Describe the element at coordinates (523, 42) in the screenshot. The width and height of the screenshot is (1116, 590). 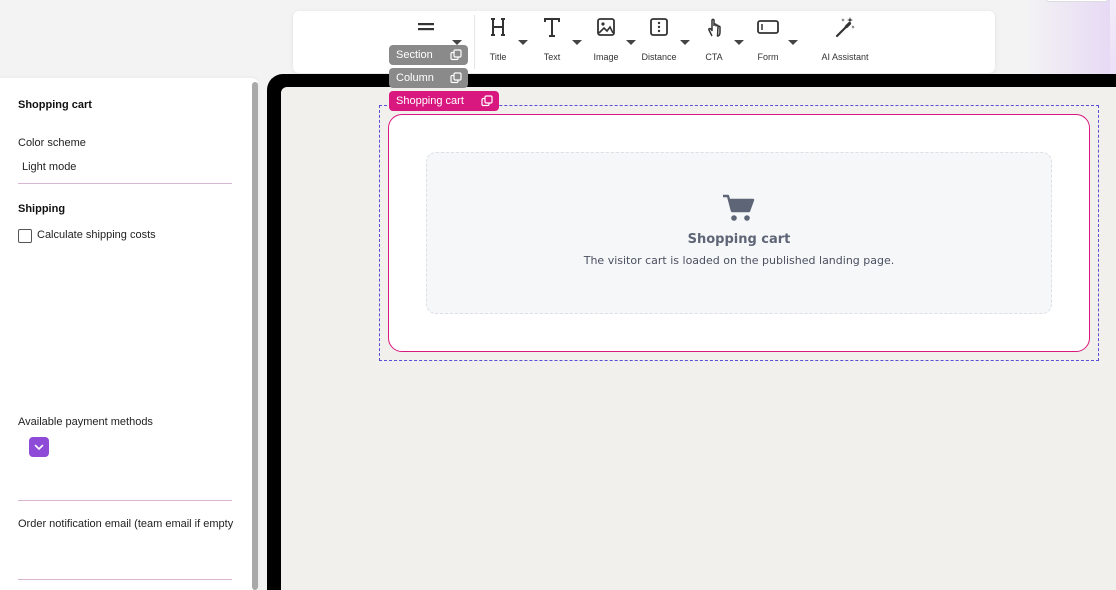
I see `title-caret-icon` at that location.